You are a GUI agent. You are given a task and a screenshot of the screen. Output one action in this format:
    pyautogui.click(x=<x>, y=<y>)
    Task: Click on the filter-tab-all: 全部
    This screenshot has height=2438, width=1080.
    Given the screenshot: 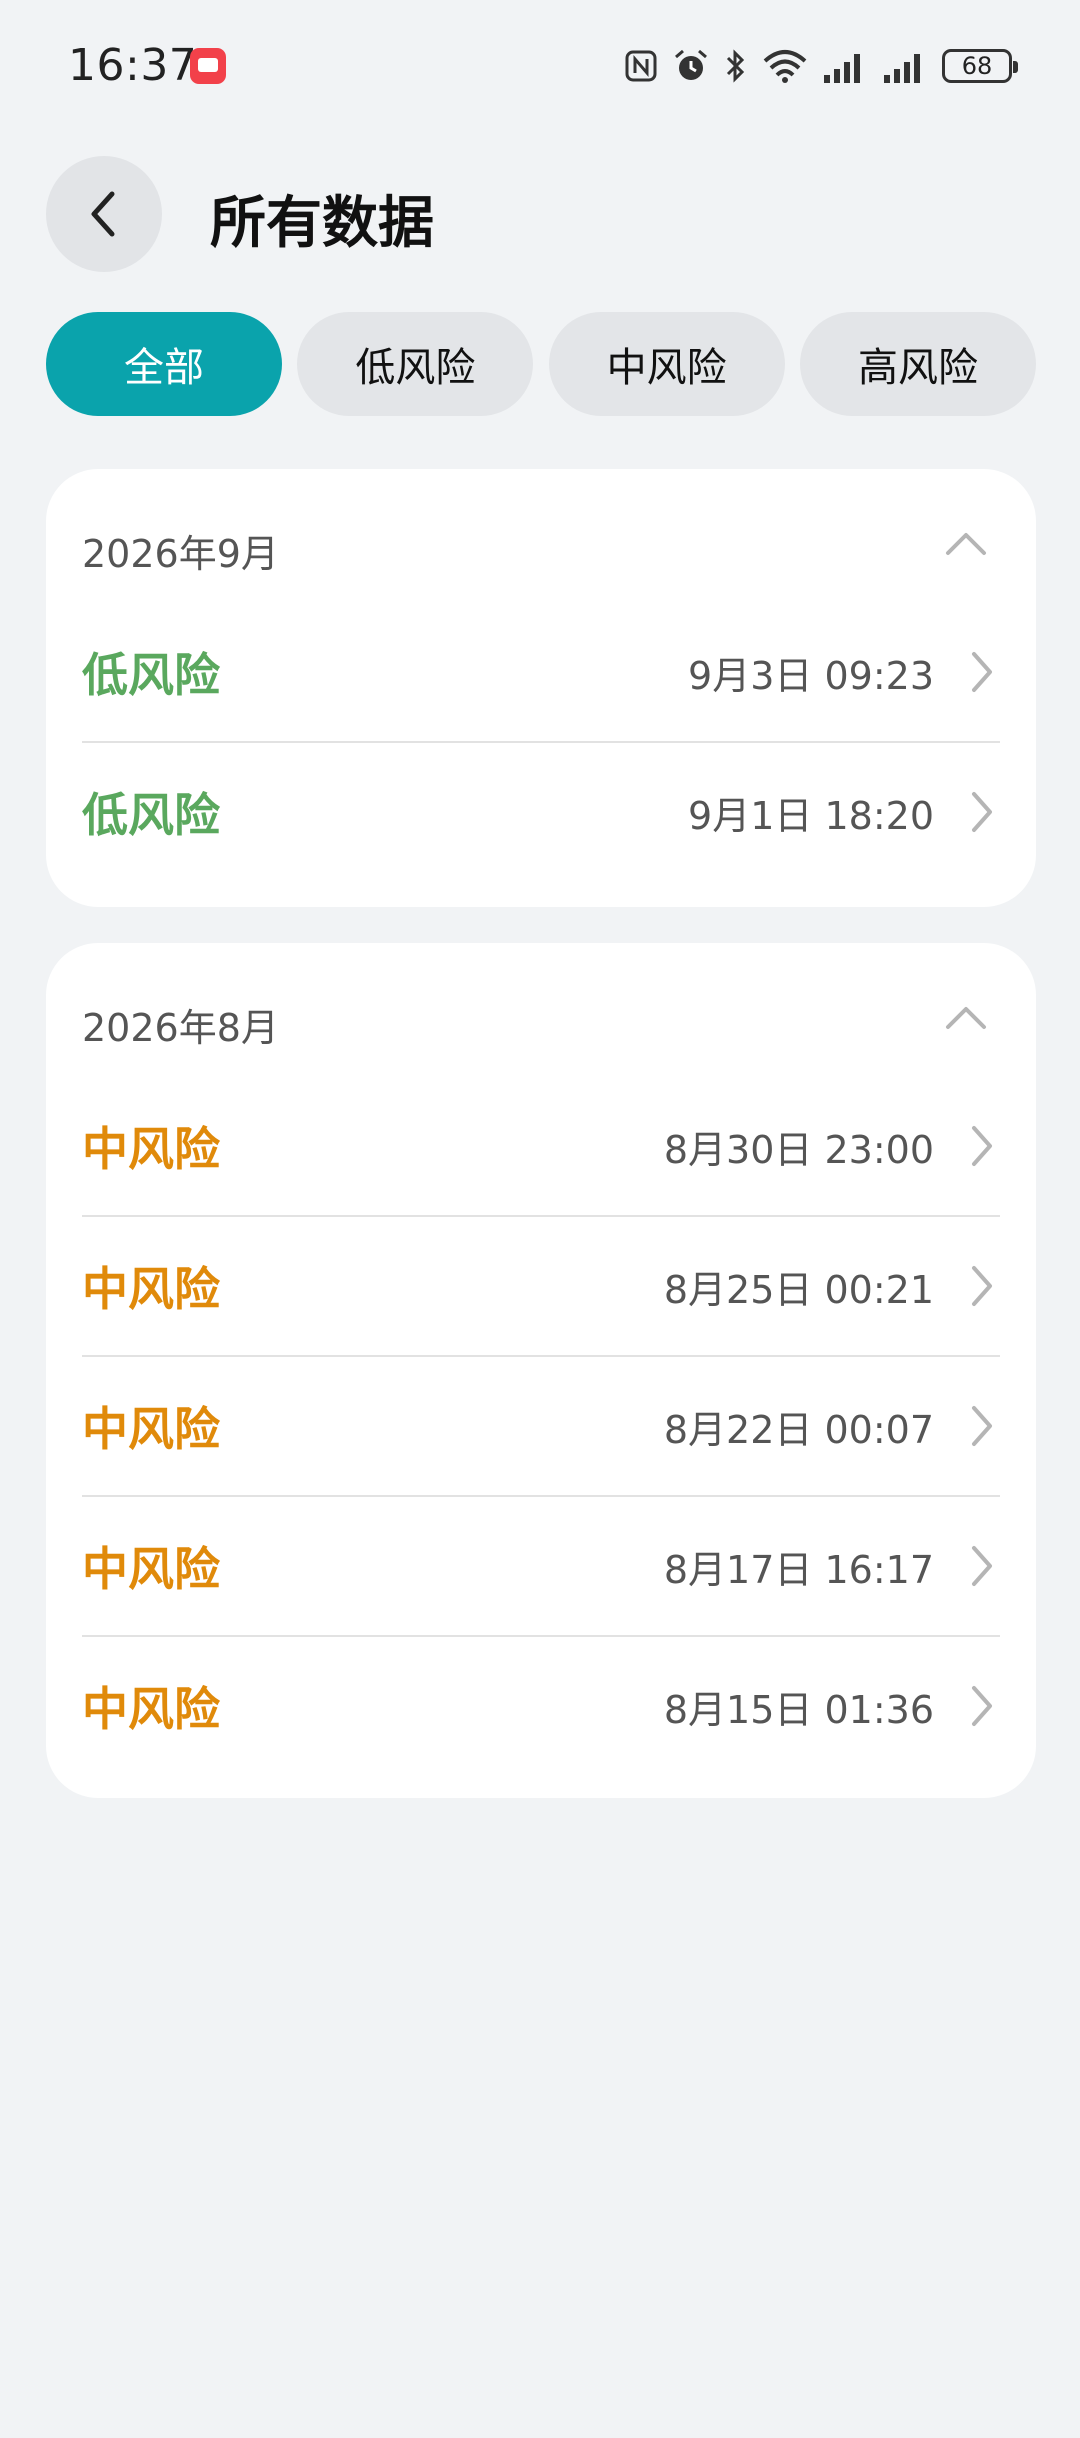 What is the action you would take?
    pyautogui.click(x=164, y=364)
    